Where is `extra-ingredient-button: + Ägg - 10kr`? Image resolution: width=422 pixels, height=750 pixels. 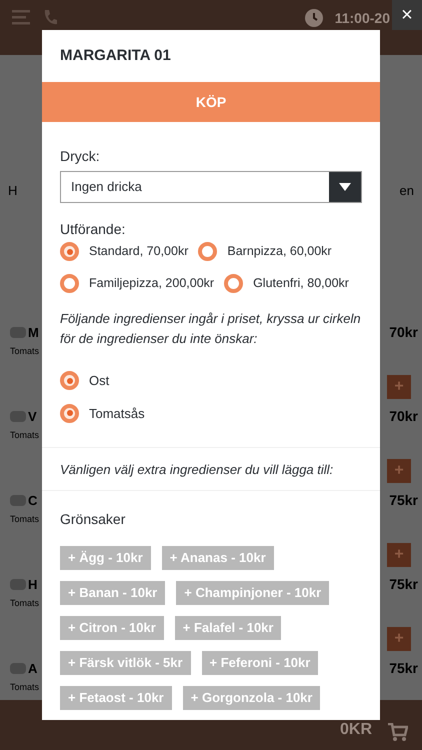
extra-ingredient-button: + Ägg - 10kr is located at coordinates (105, 558).